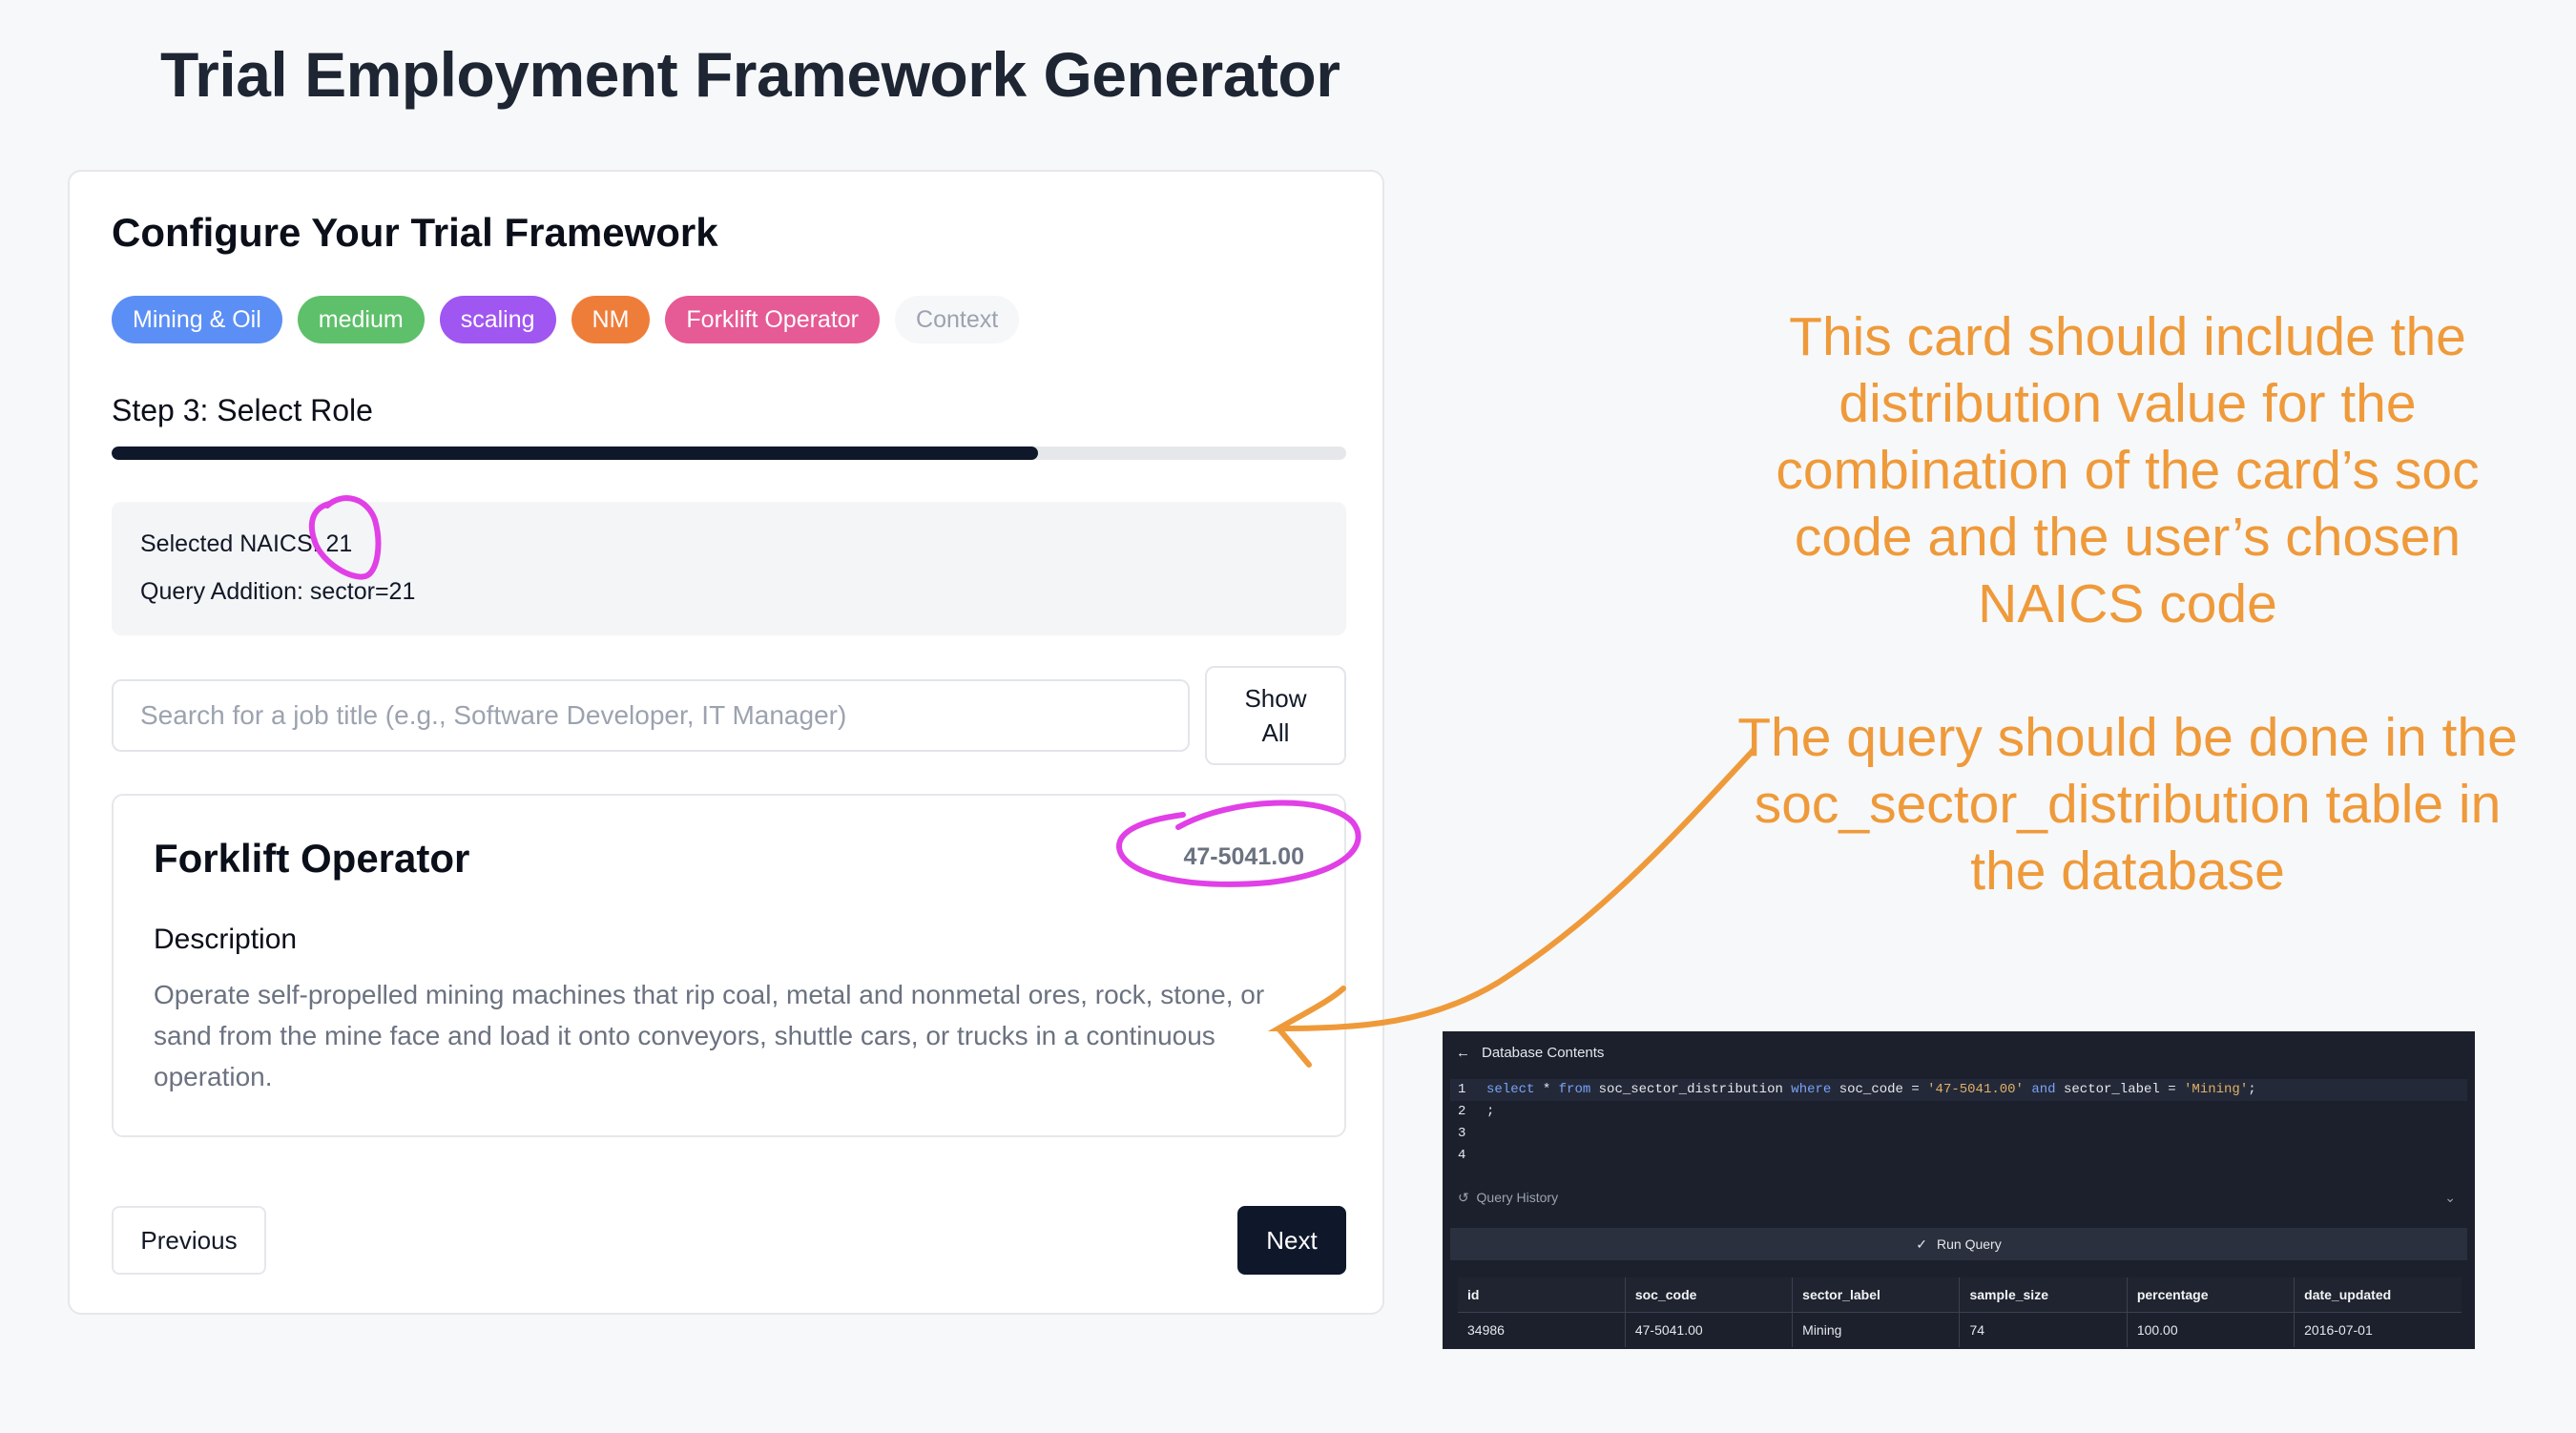  What do you see at coordinates (2450, 1197) in the screenshot?
I see `chevron-down-icon: ⌄` at bounding box center [2450, 1197].